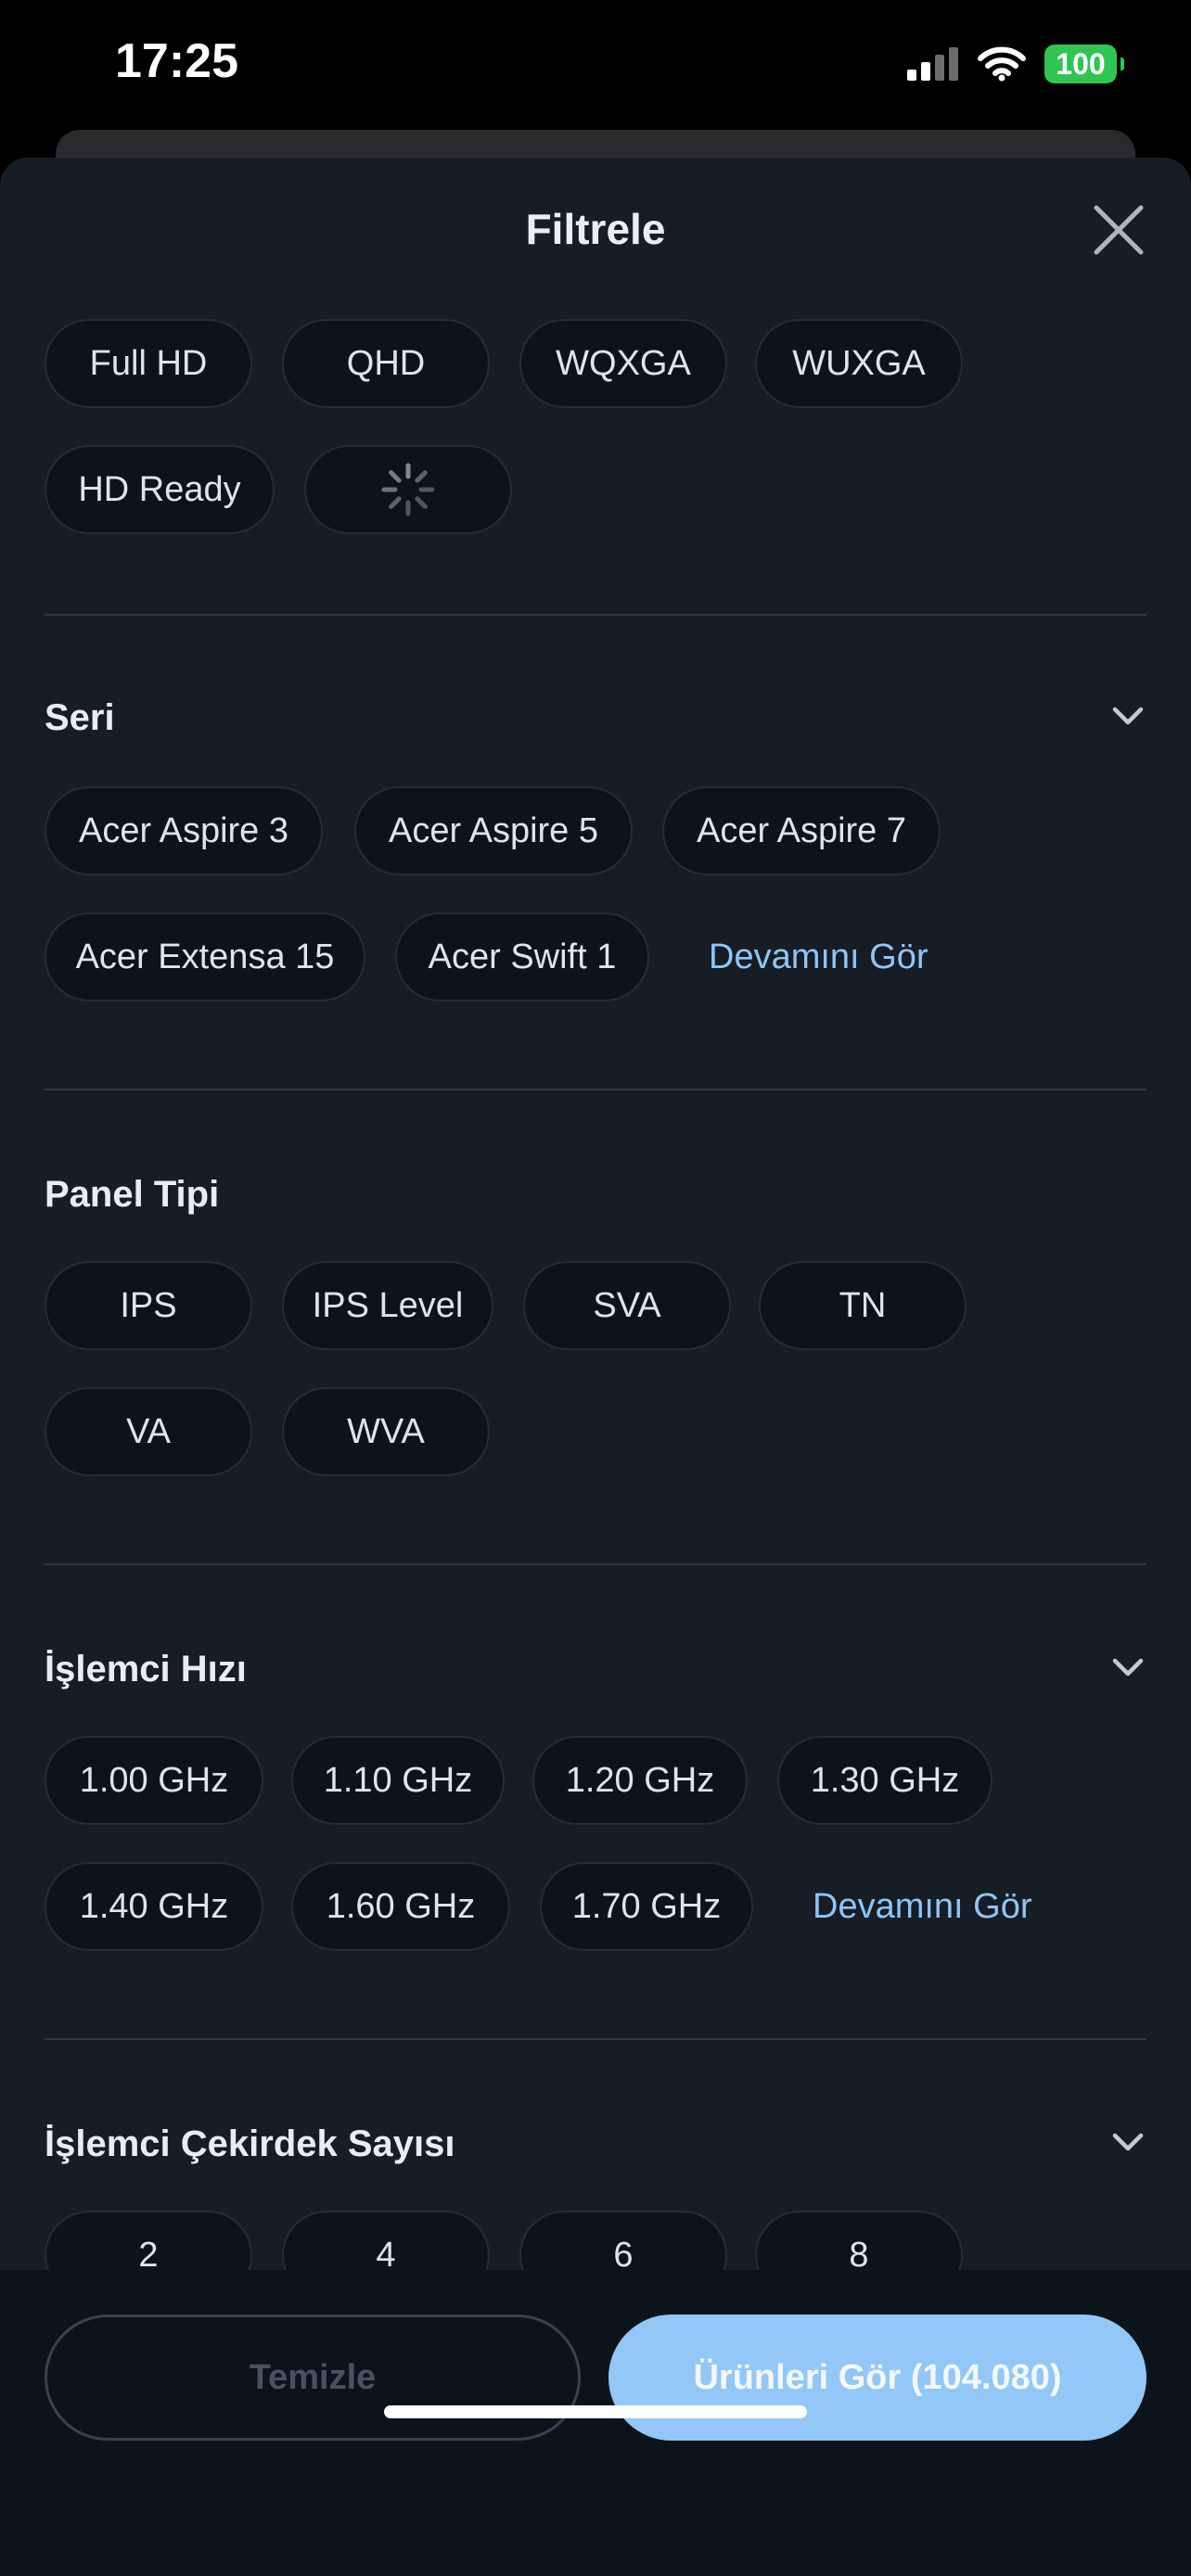 The width and height of the screenshot is (1191, 2576). Describe the element at coordinates (1118, 230) in the screenshot. I see `close-icon` at that location.